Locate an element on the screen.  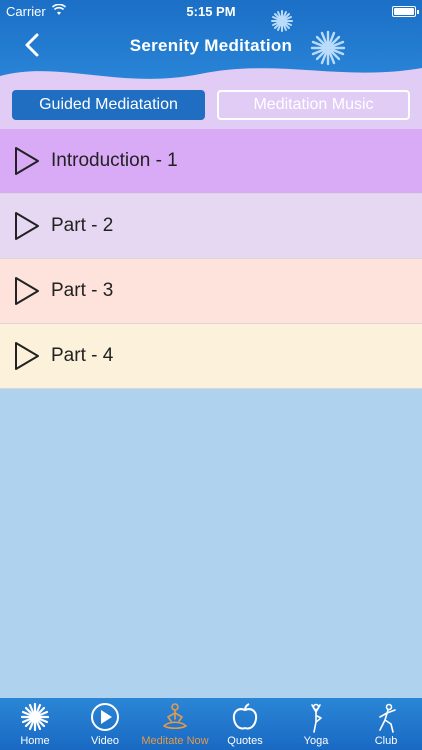
header-wave is located at coordinates (211, 77).